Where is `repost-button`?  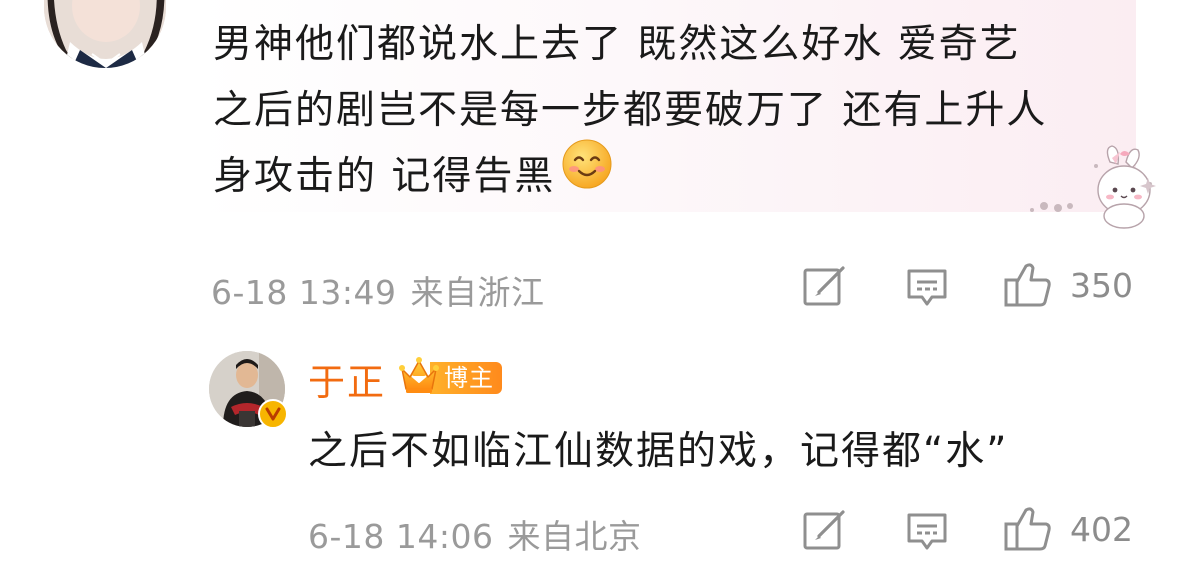
repost-button is located at coordinates (825, 286).